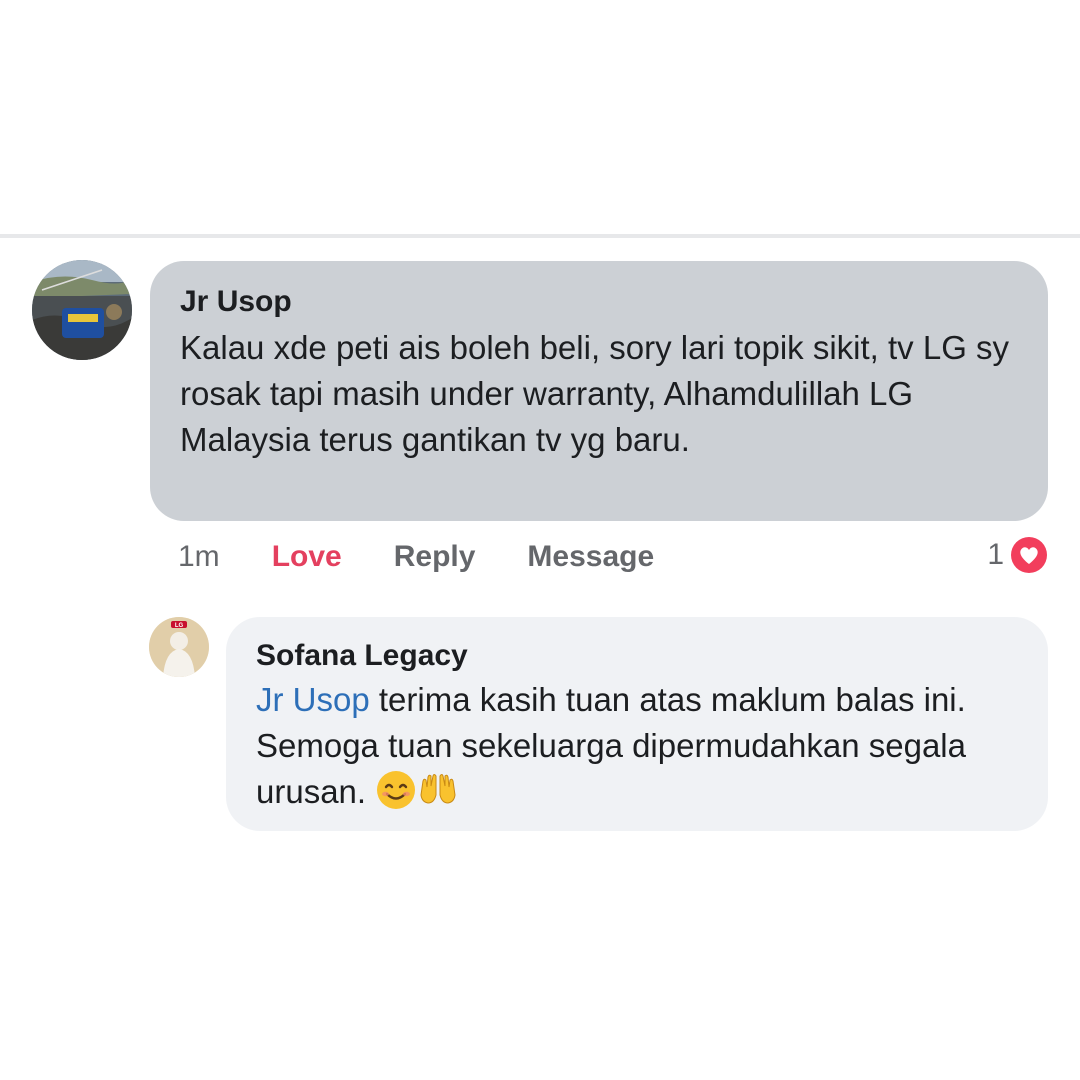  What do you see at coordinates (396, 790) in the screenshot?
I see `smiling-face-icon` at bounding box center [396, 790].